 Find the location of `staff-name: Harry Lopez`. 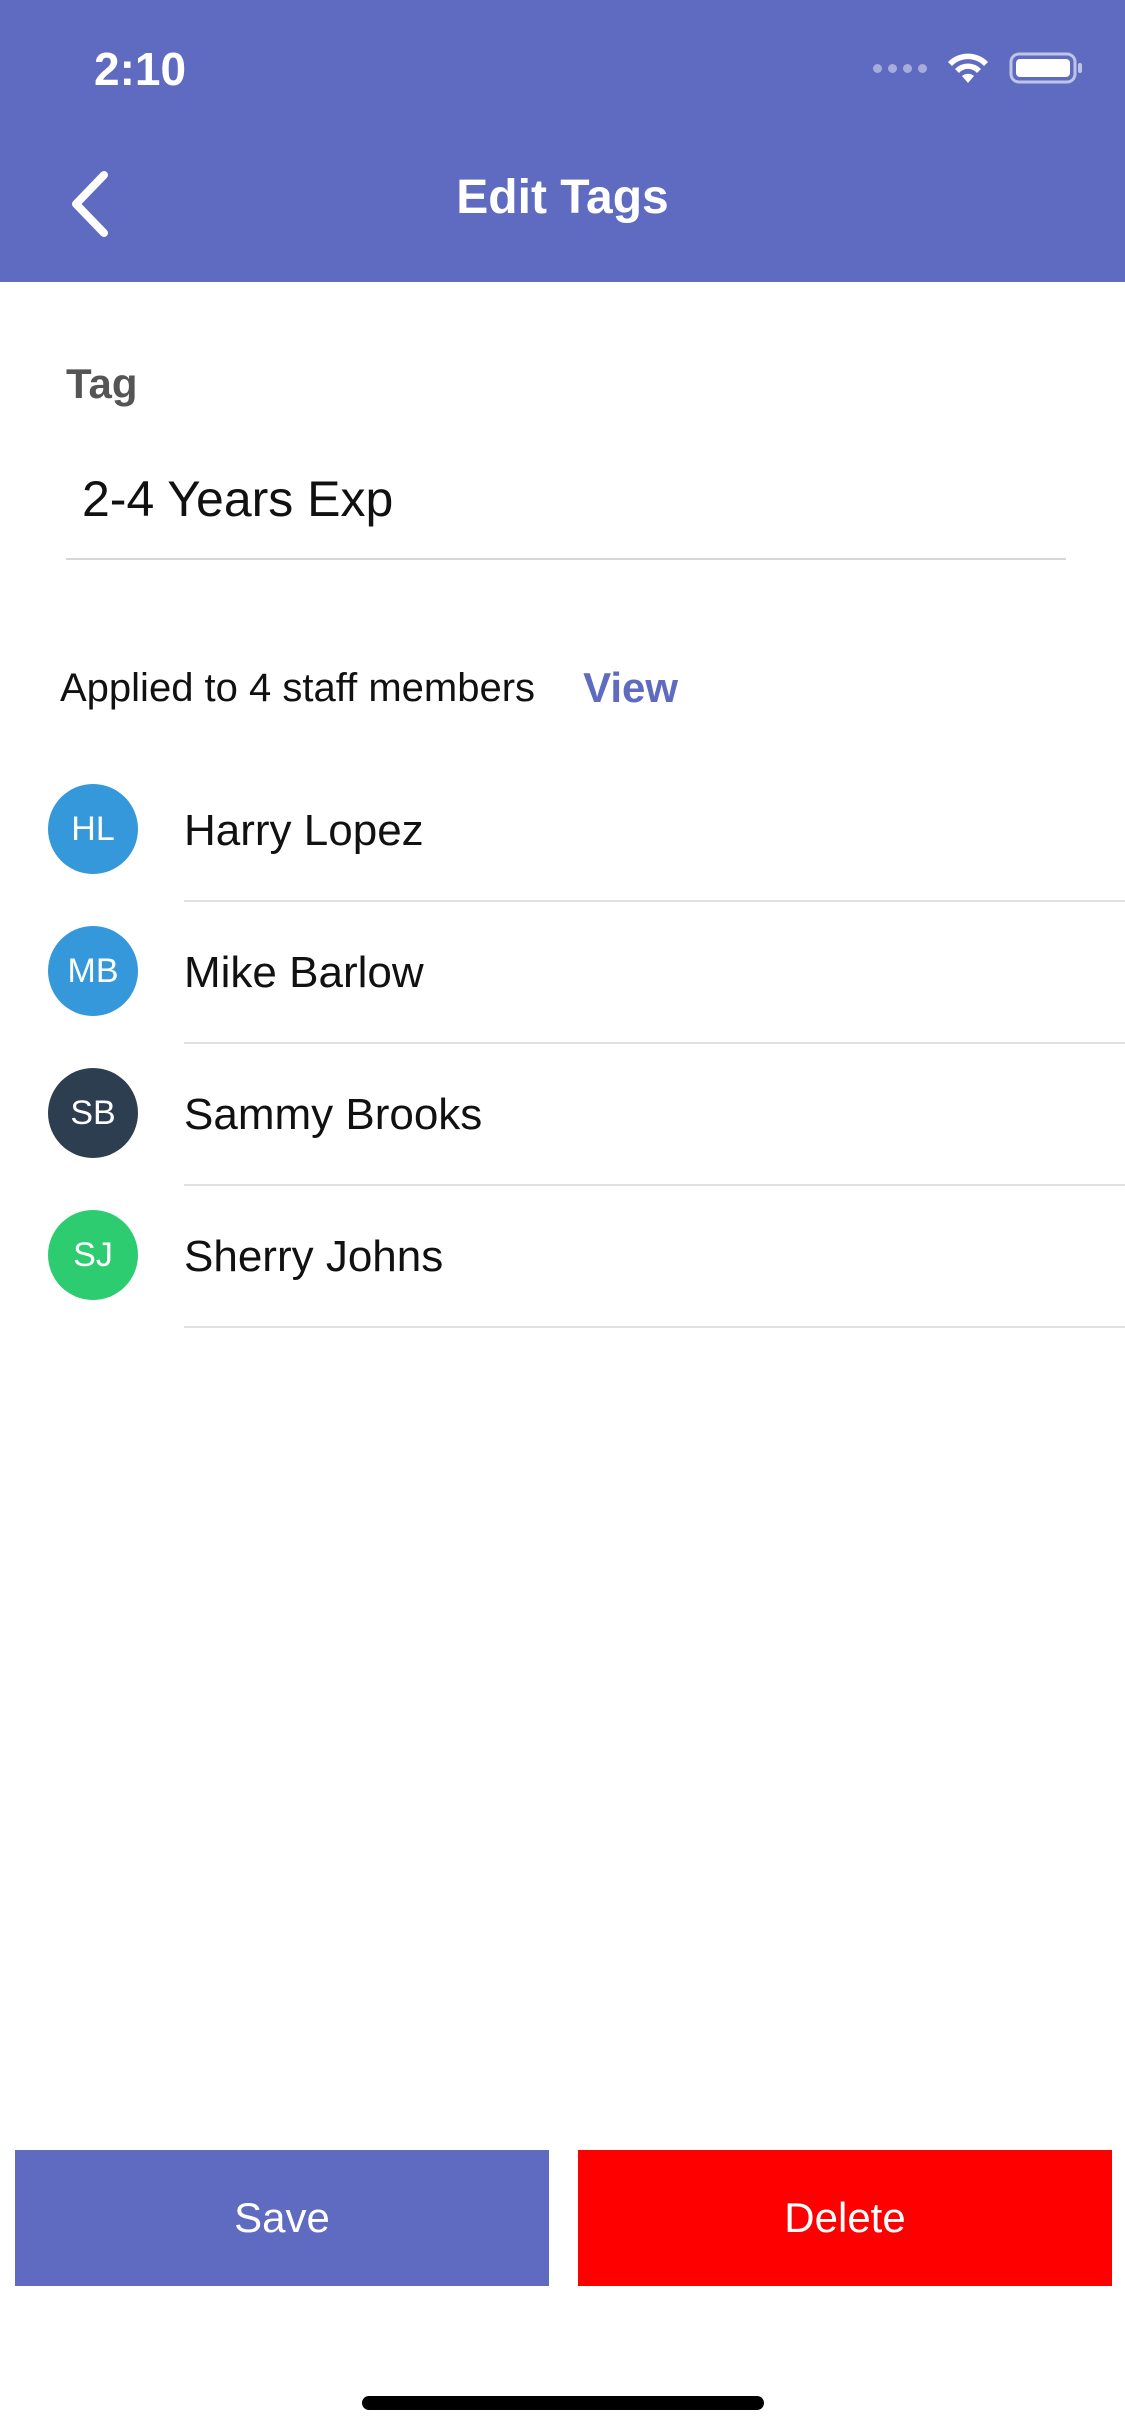

staff-name: Harry Lopez is located at coordinates (304, 830).